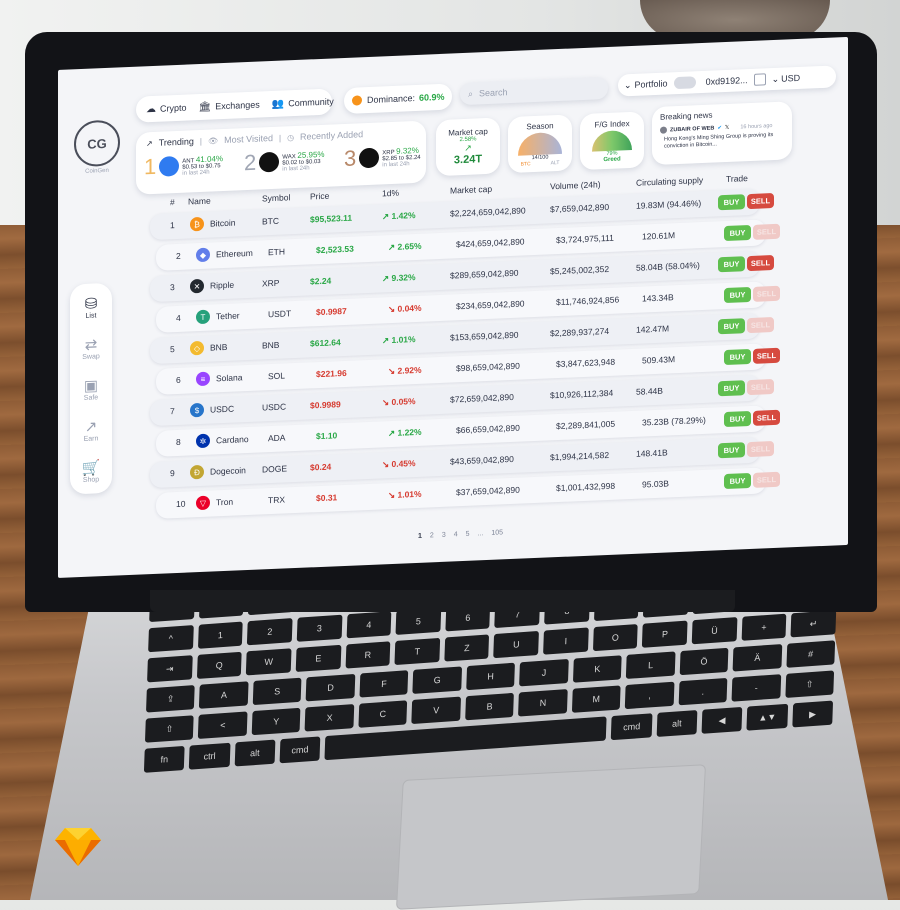 The image size is (900, 910). Describe the element at coordinates (632, 727) in the screenshot. I see `keyboard-key: cmd` at that location.